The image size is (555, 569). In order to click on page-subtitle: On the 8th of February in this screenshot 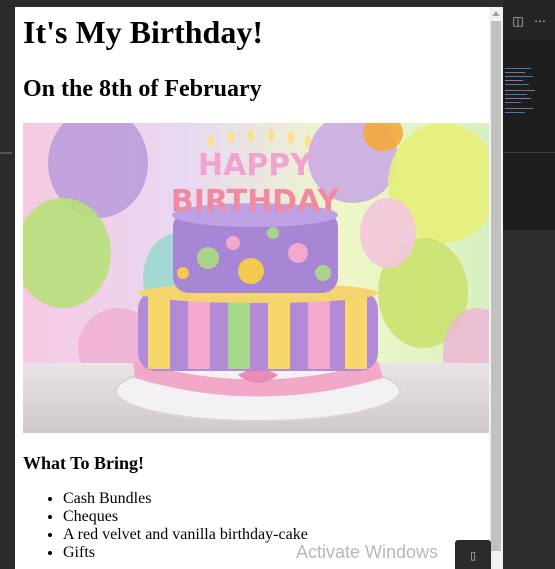, I will do `click(142, 89)`.